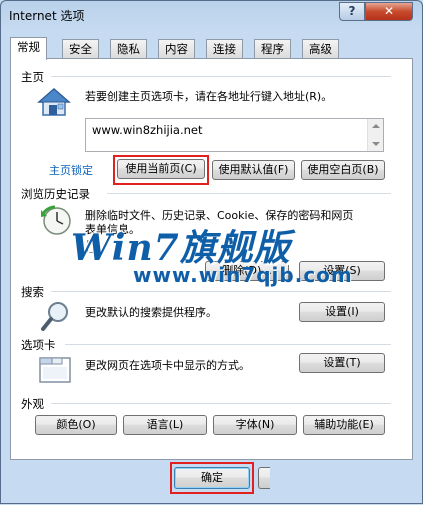  I want to click on search-magnifier-icon, so click(54, 316).